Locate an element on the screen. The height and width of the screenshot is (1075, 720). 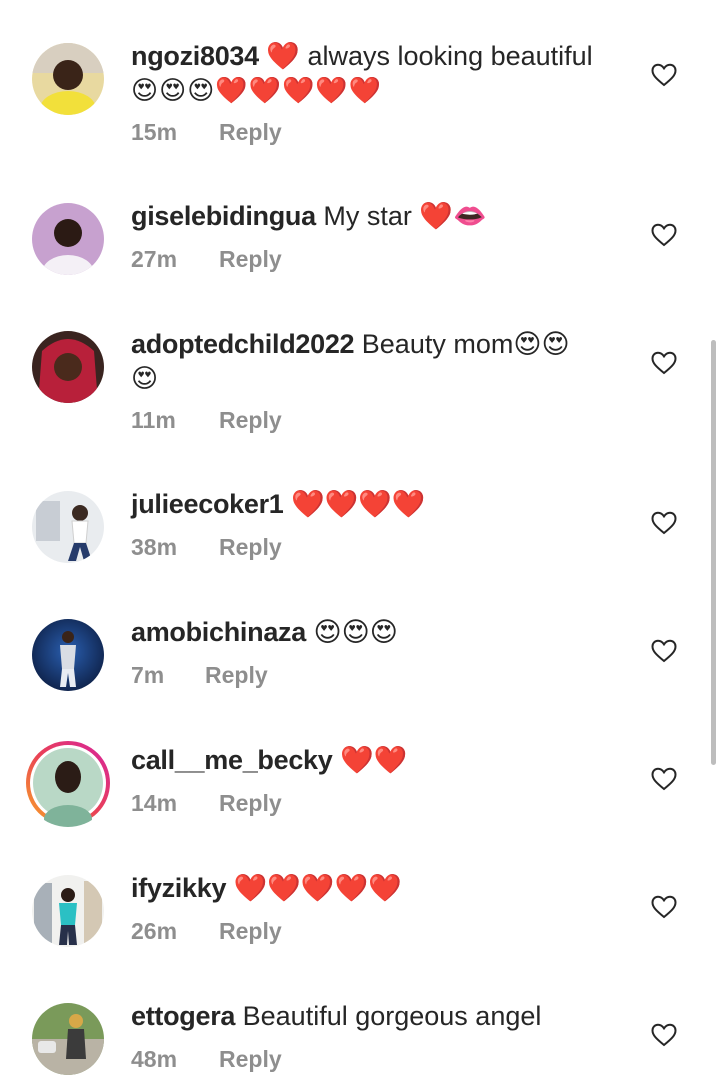
comment-text: ❤️❤️❤️❤️❤️ is located at coordinates (317, 888).